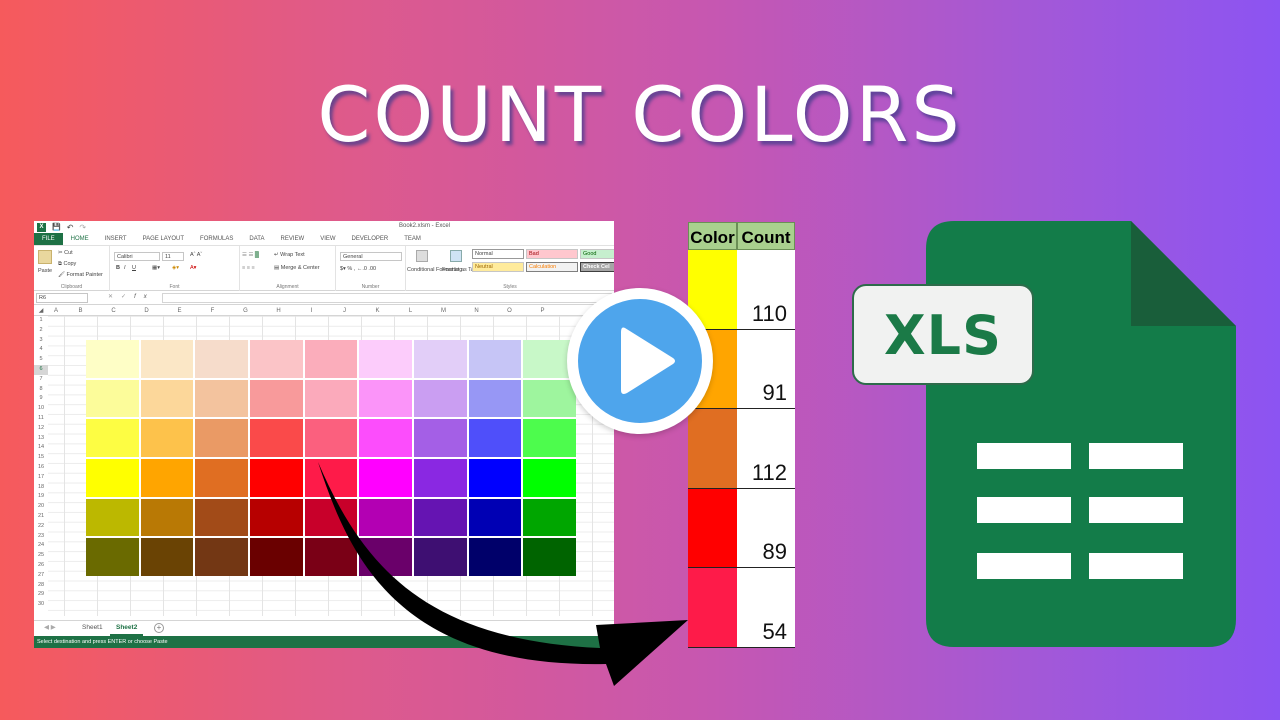 The image size is (1280, 720). What do you see at coordinates (159, 628) in the screenshot?
I see `add-sheet-icon: +` at bounding box center [159, 628].